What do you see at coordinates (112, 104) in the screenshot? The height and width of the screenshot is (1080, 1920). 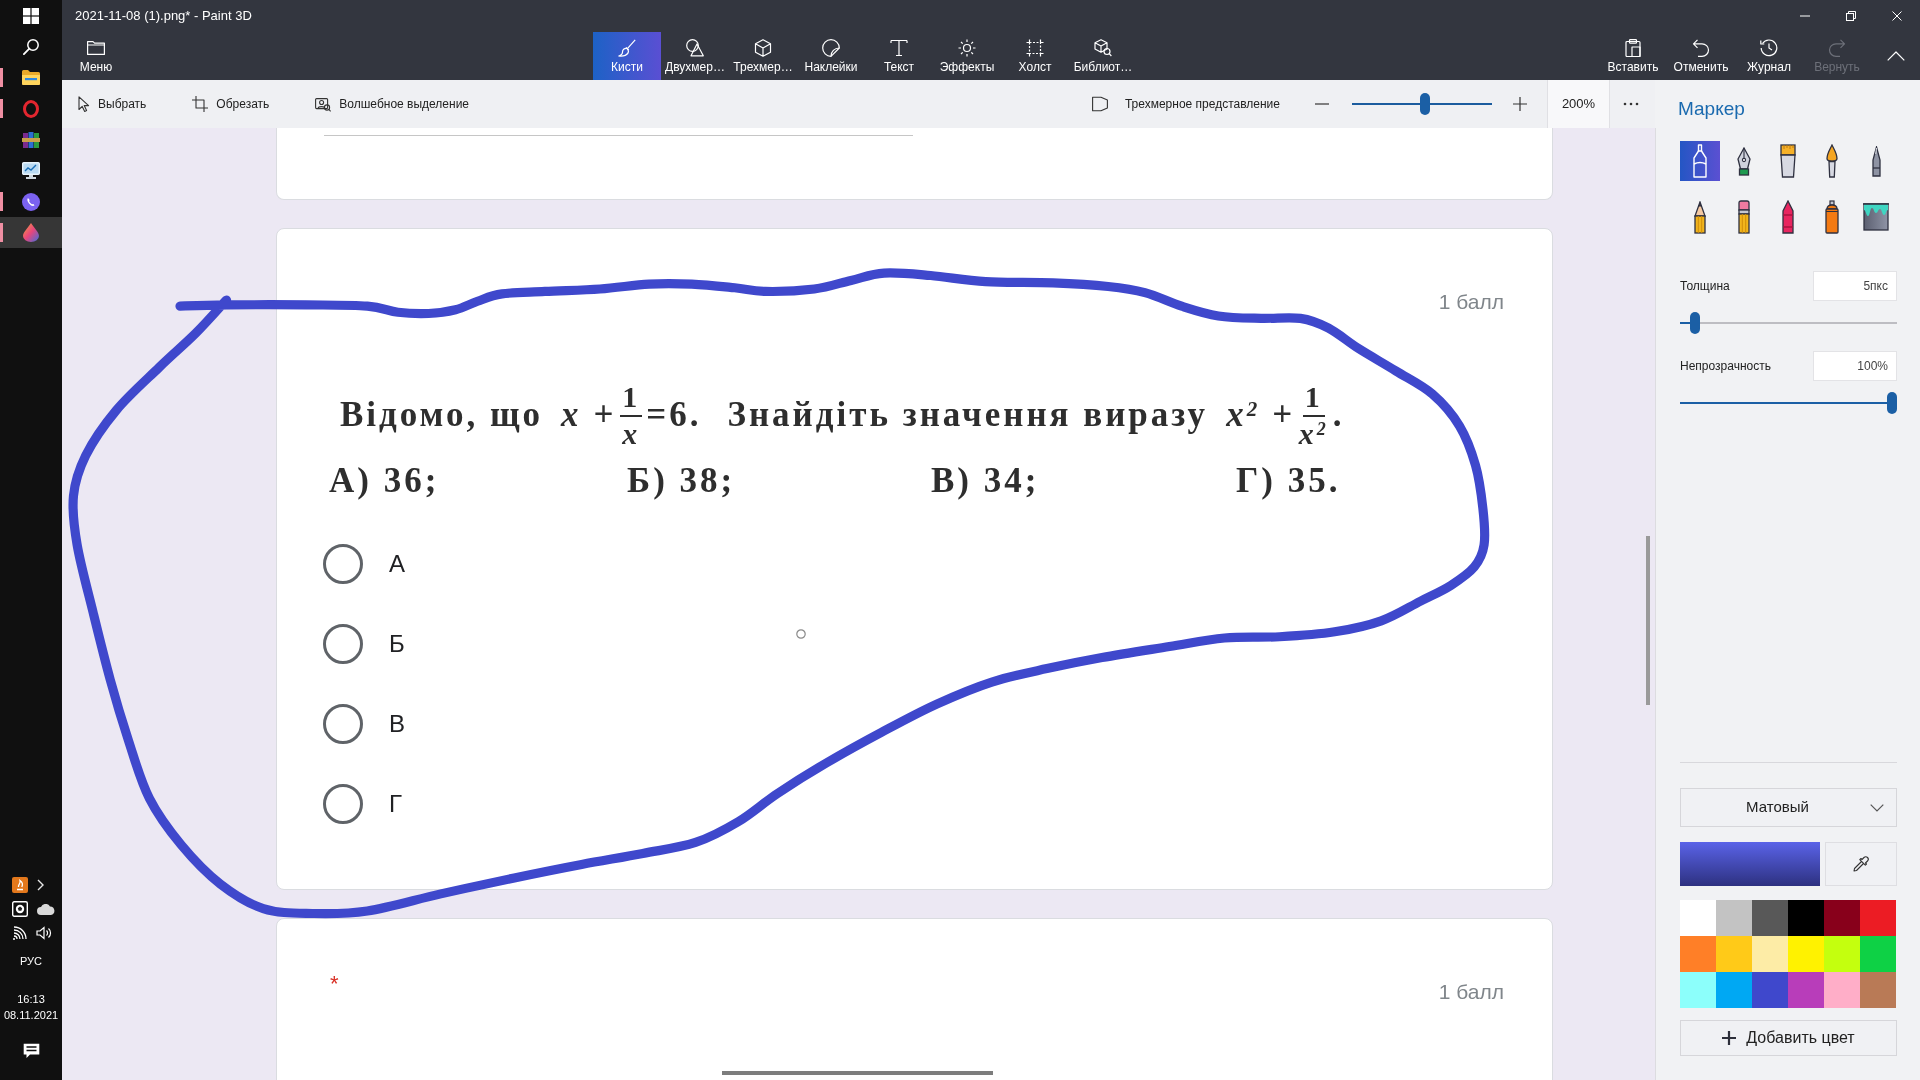 I see `select-tool: Выбрать` at bounding box center [112, 104].